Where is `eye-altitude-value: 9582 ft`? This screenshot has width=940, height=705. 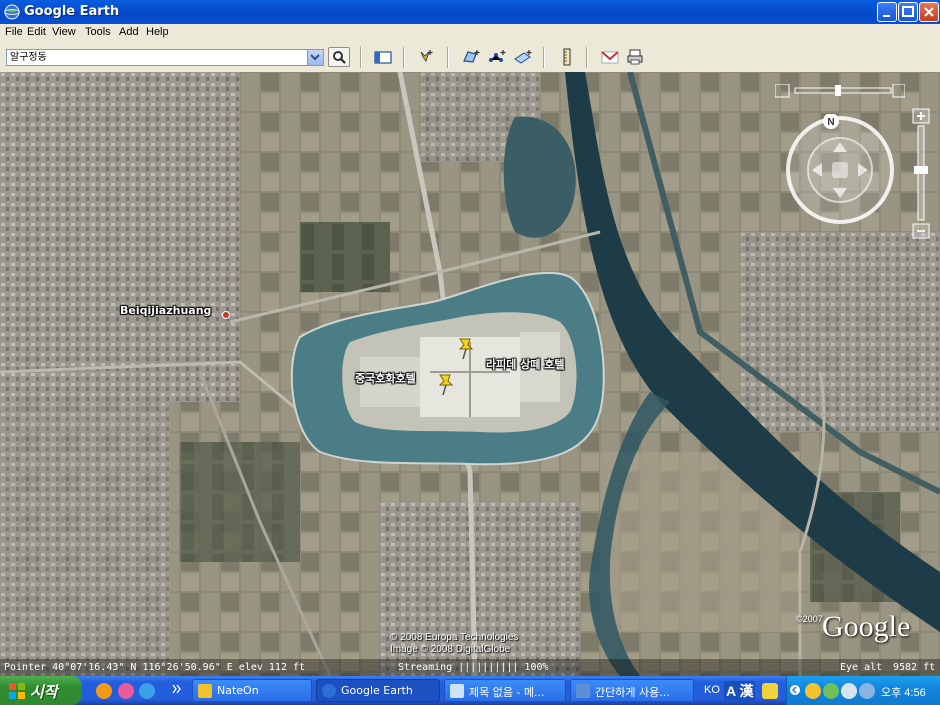
eye-altitude-value: 9582 ft is located at coordinates (914, 667).